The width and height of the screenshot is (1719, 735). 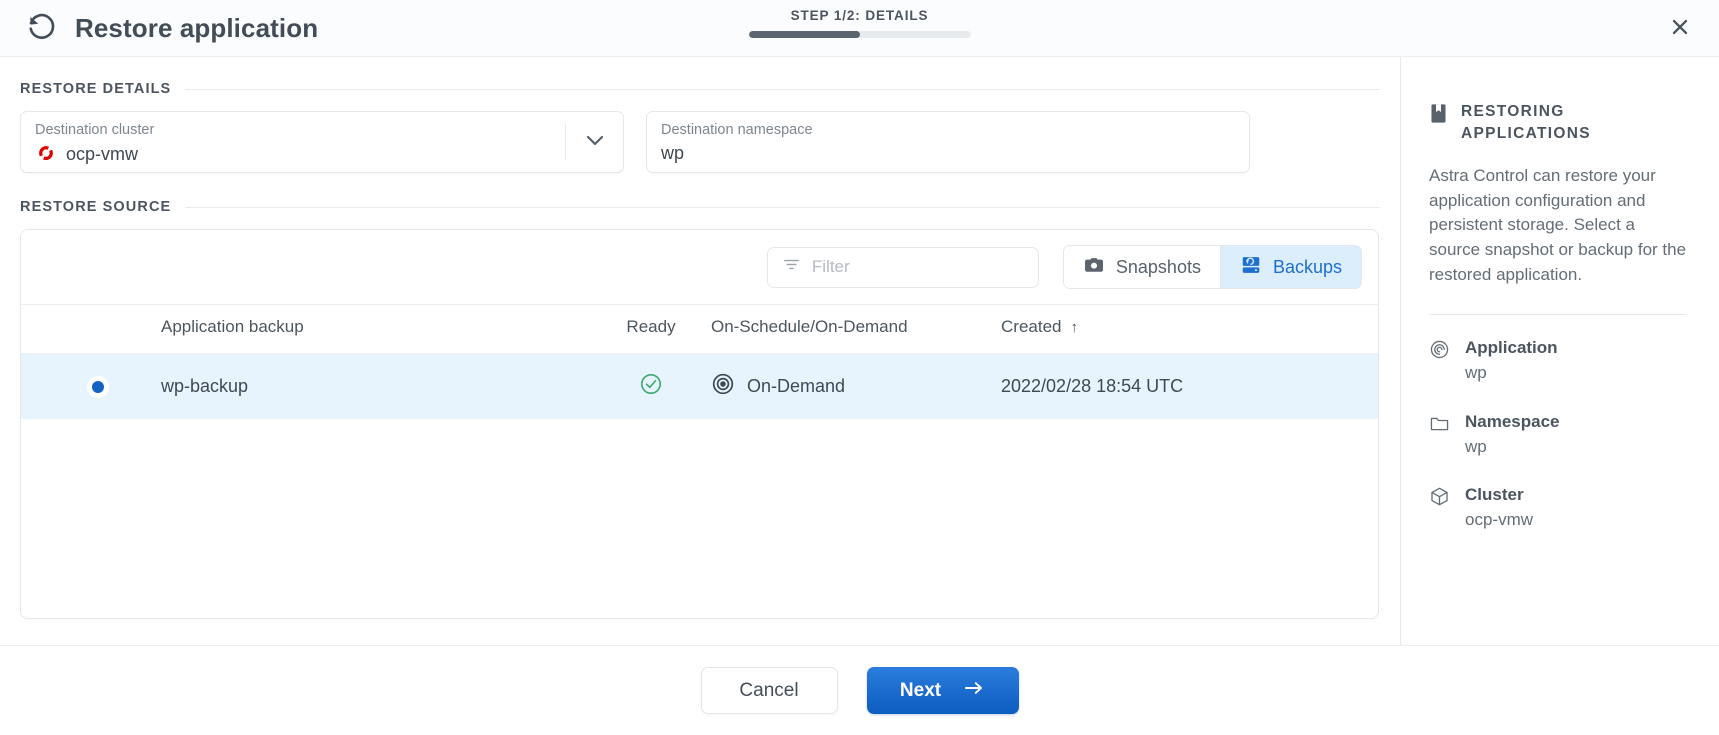 What do you see at coordinates (948, 142) in the screenshot?
I see `destination-namespace-field: Destination namespace wp` at bounding box center [948, 142].